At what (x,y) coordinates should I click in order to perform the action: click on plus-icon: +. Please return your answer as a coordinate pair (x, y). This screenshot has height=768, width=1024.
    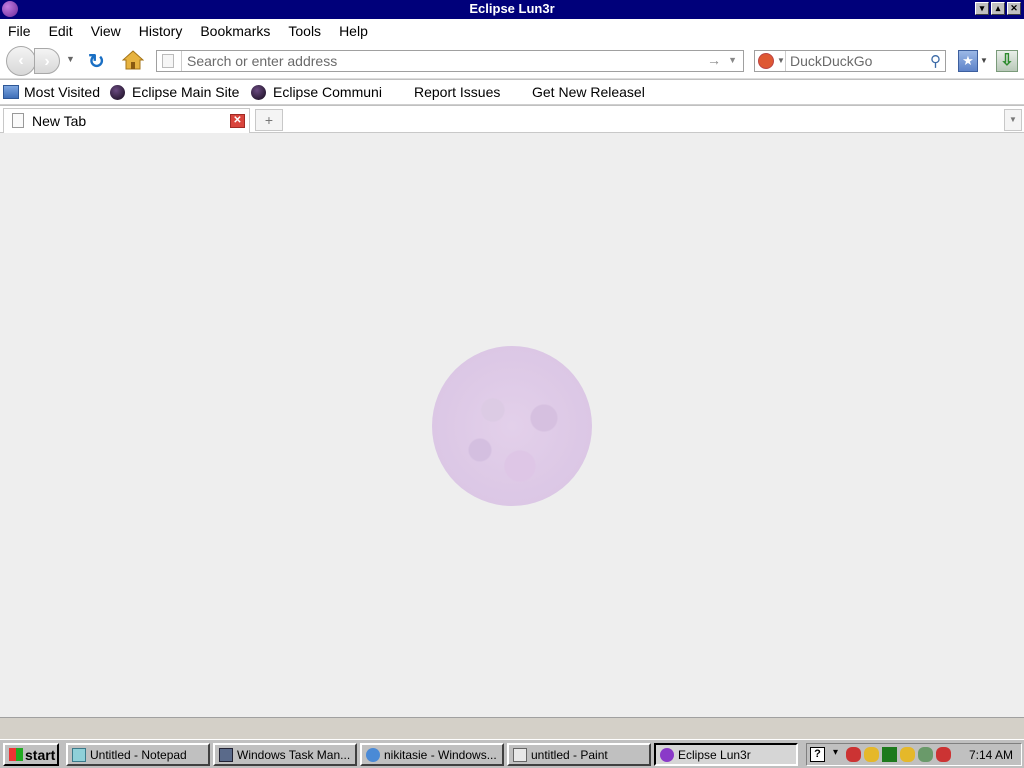
    Looking at the image, I should click on (269, 120).